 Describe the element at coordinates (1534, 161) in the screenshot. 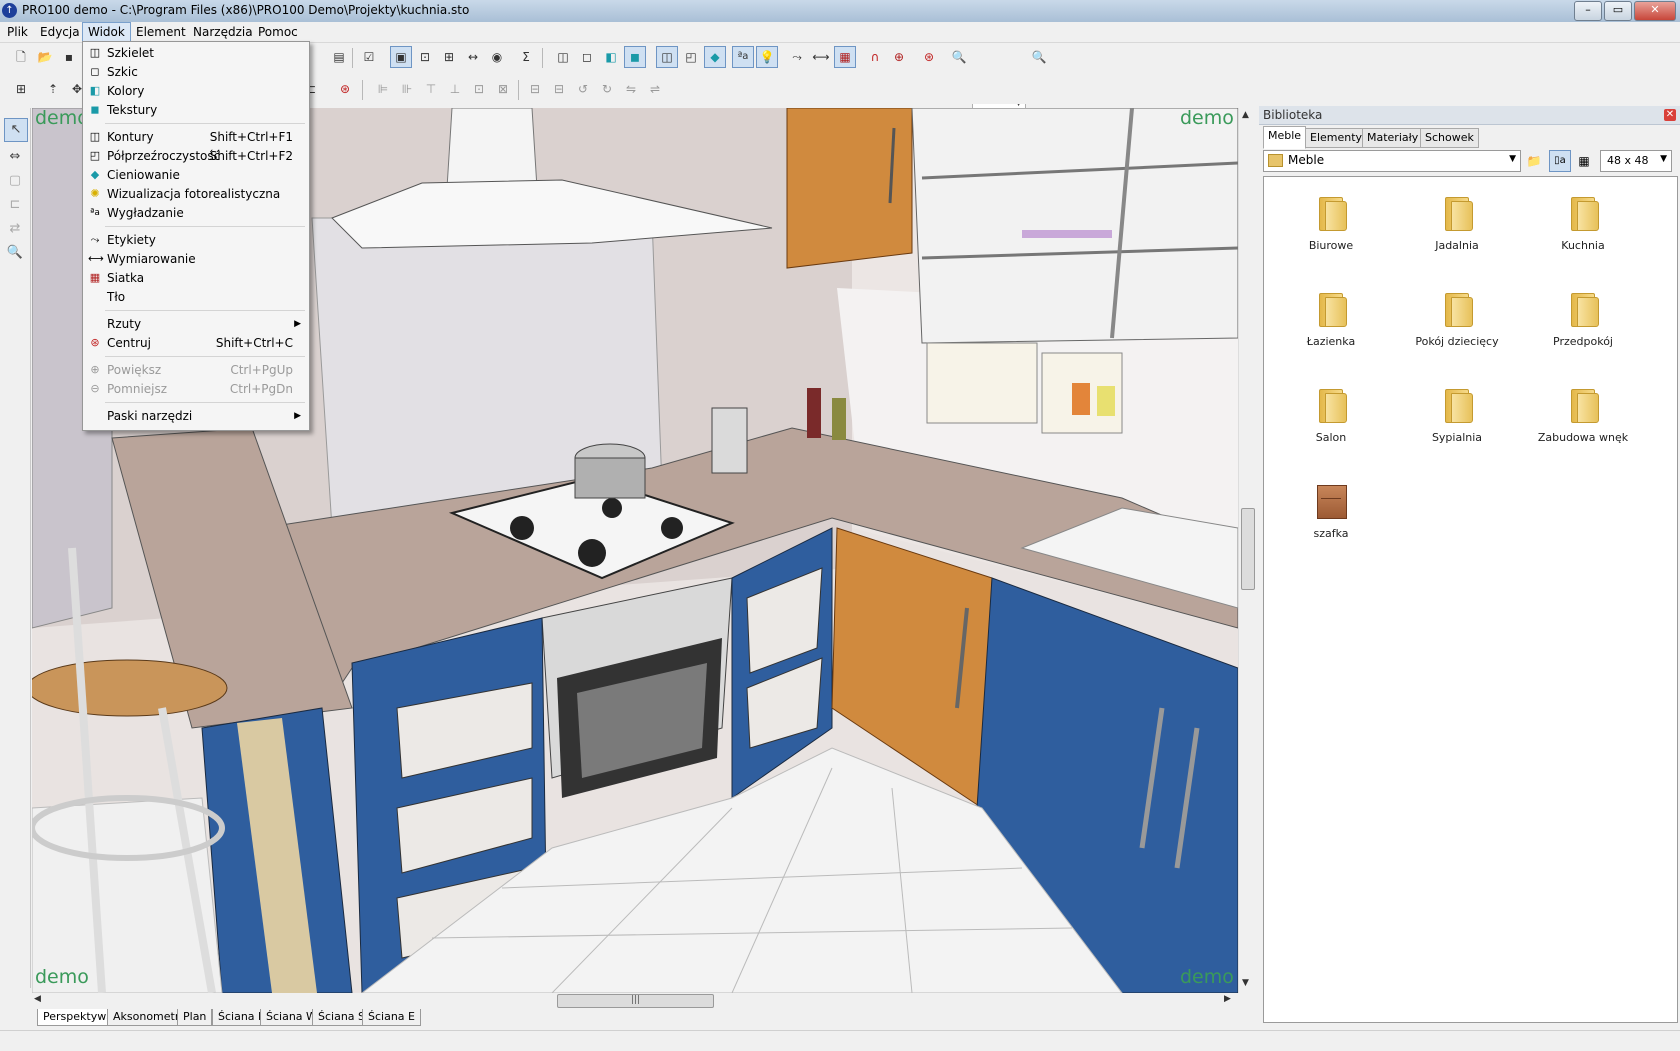

I see `folder-up-icon: 📁` at that location.